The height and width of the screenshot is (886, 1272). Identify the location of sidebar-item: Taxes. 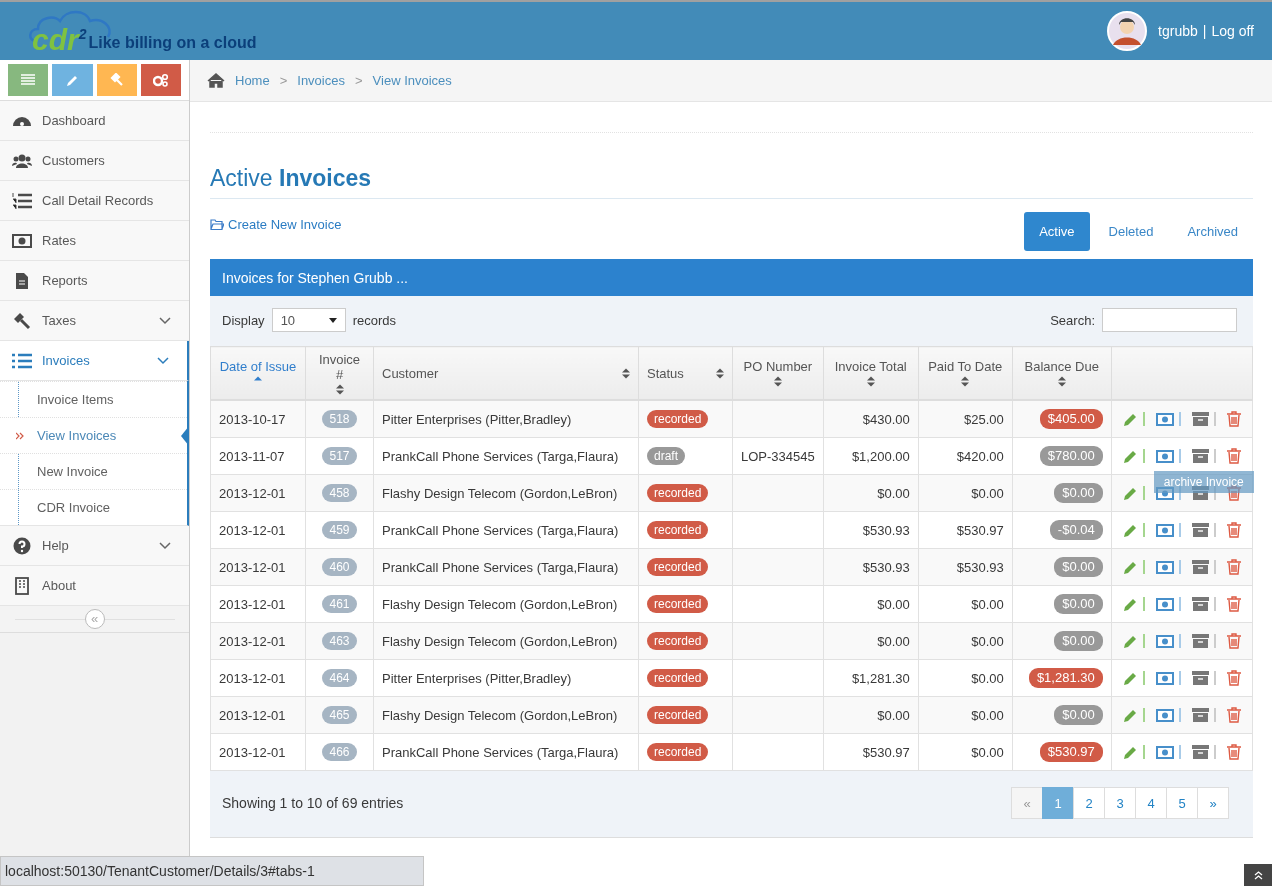
(94, 321).